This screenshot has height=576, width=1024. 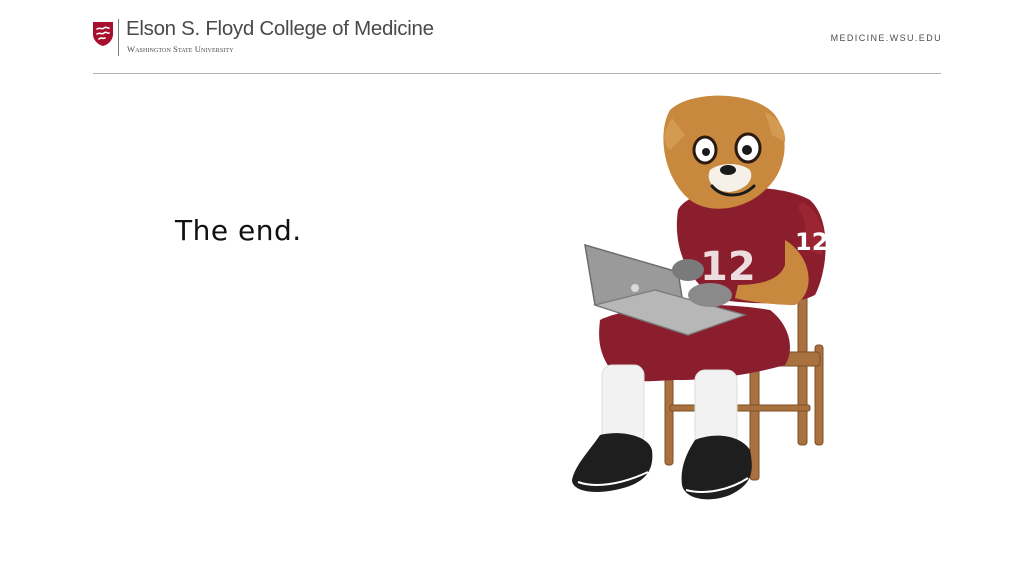 What do you see at coordinates (517, 73) in the screenshot?
I see `header-divider` at bounding box center [517, 73].